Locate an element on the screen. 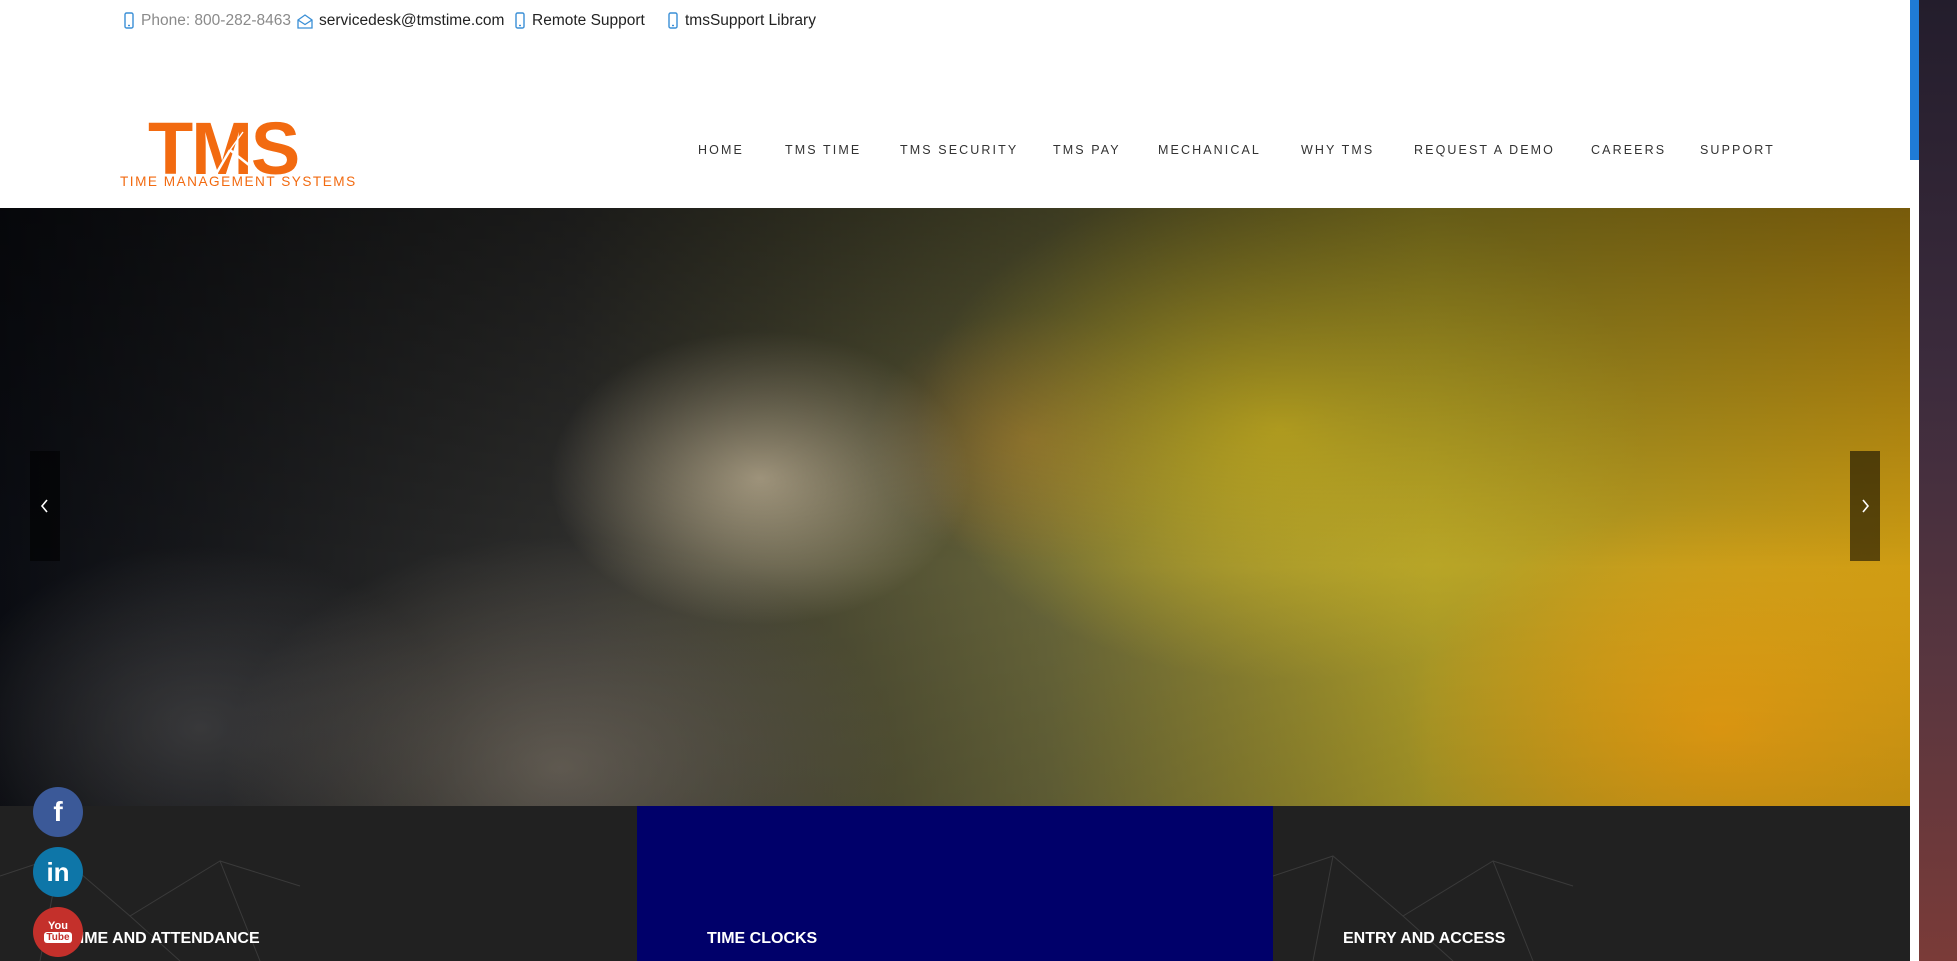 This screenshot has height=961, width=1957. feature-panel-time-clocks: TIME CLOCKS is located at coordinates (955, 883).